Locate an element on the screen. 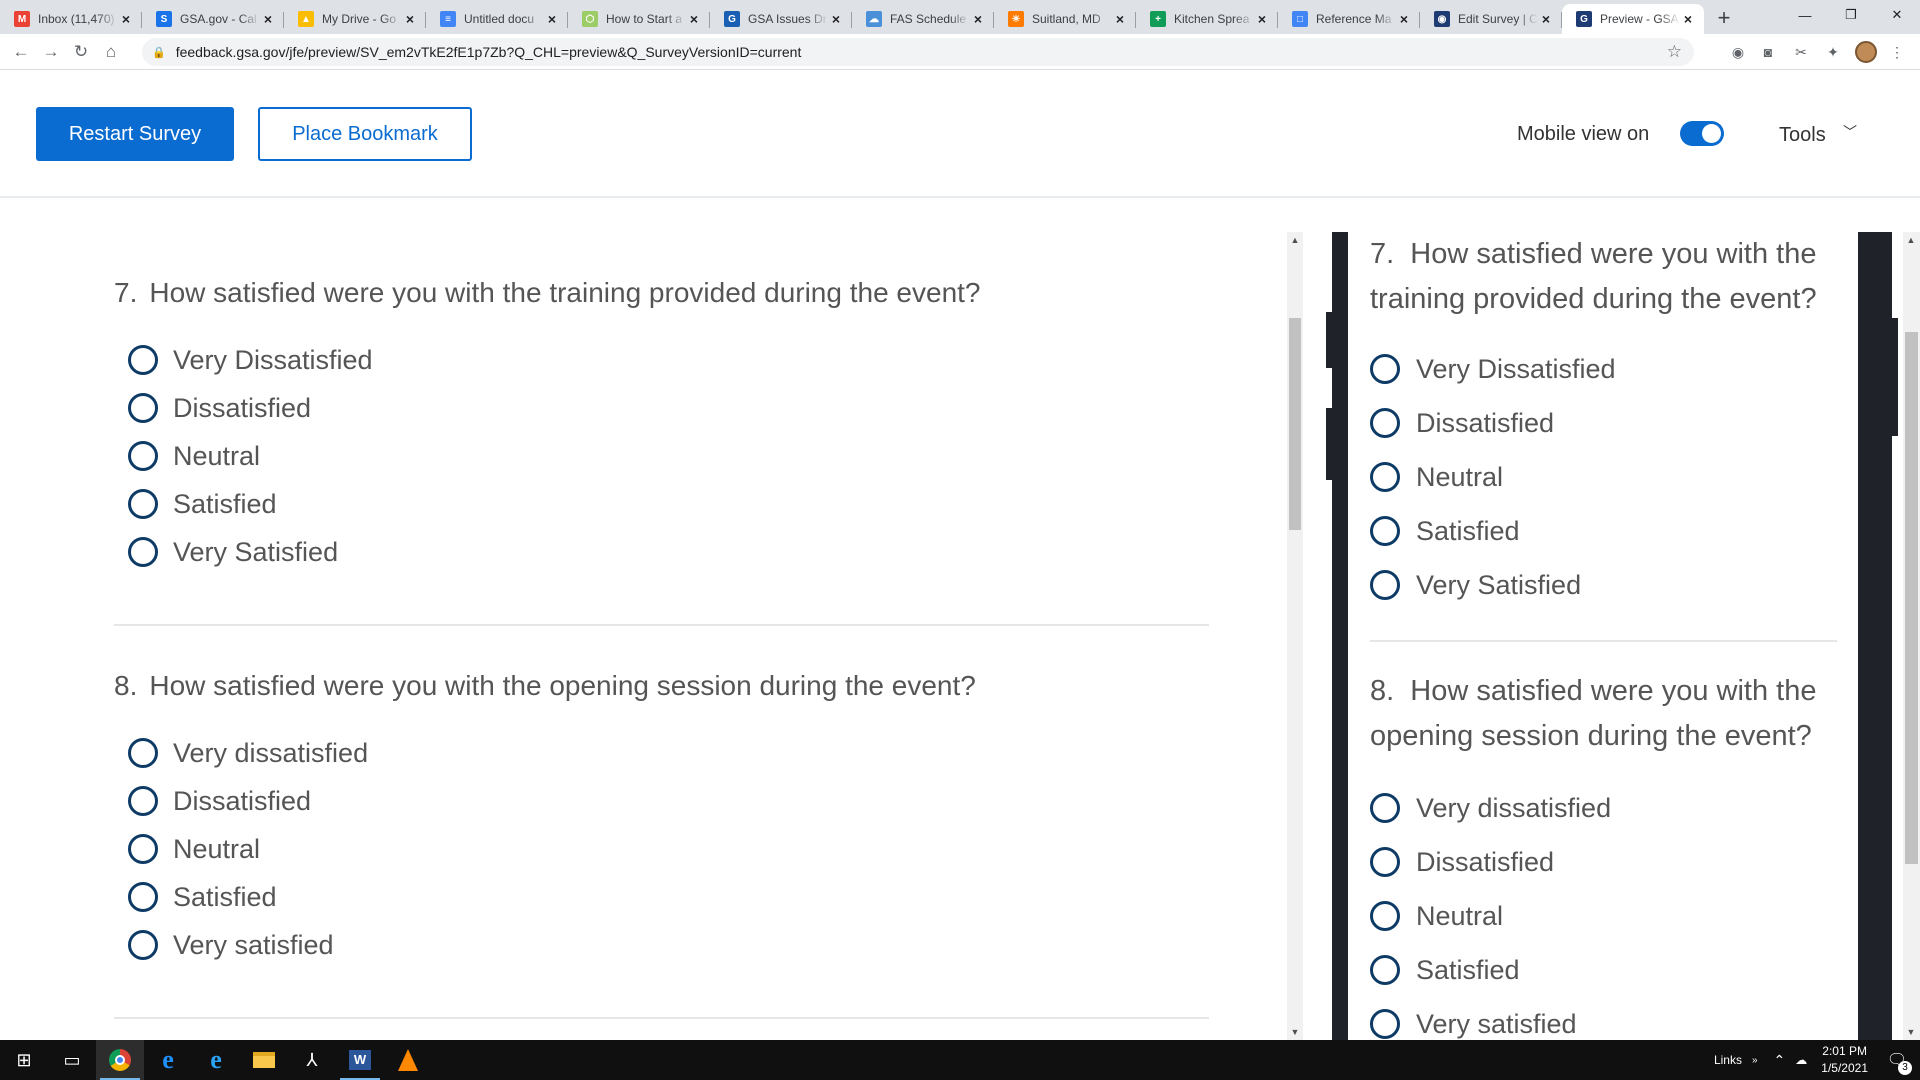 The width and height of the screenshot is (1920, 1080). windows-start-icon: ⊞ is located at coordinates (24, 1060).